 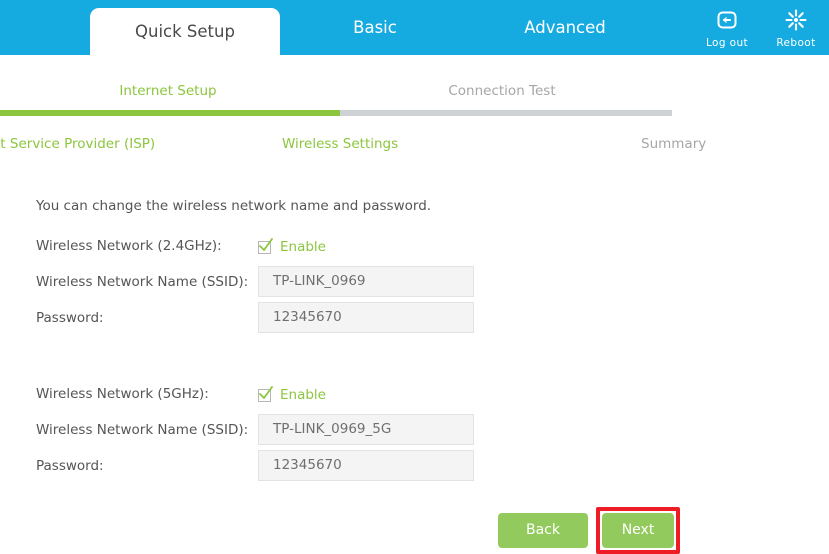 I want to click on input-ssid-5ghz-value: TP-LINK_0969_5G, so click(x=332, y=429).